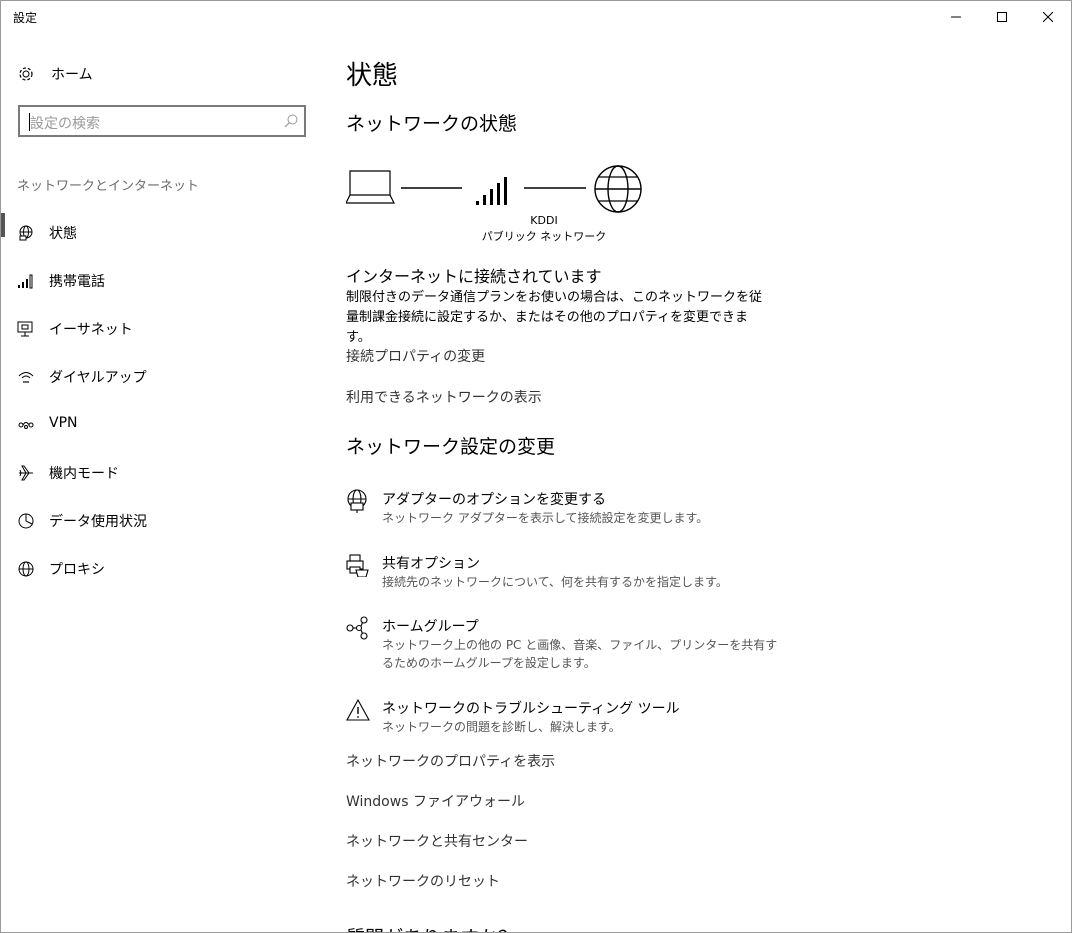 The height and width of the screenshot is (933, 1072). What do you see at coordinates (372, 76) in the screenshot?
I see `page-title: 状態` at bounding box center [372, 76].